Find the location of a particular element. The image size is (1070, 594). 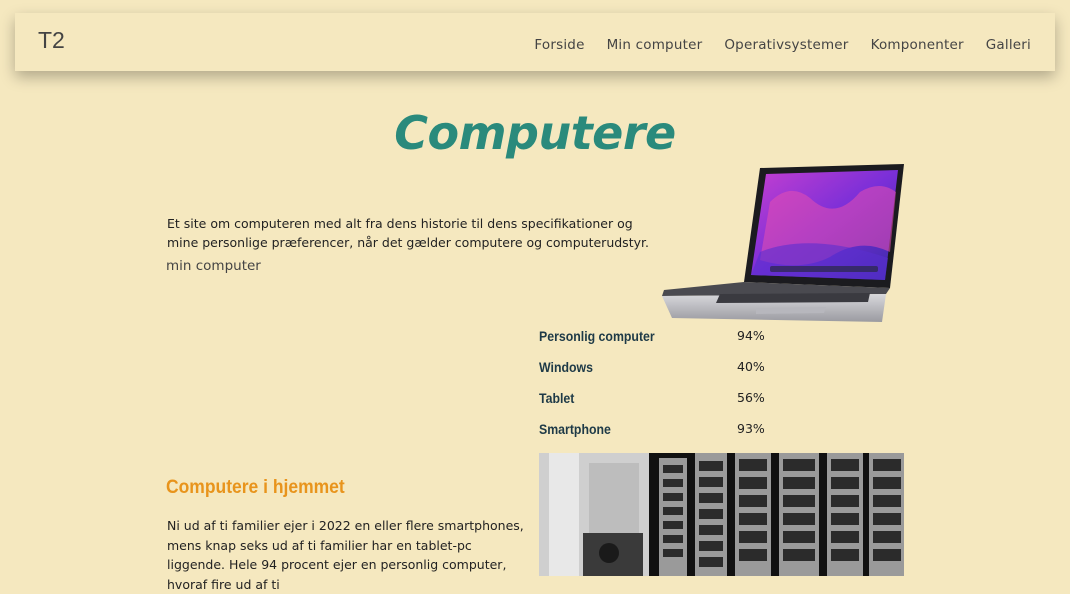

laptop-image is located at coordinates (783, 247).